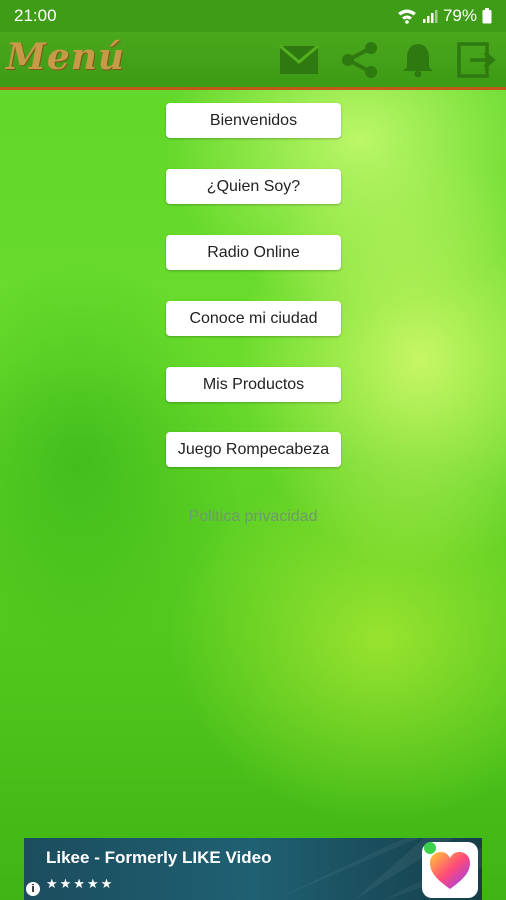 This screenshot has height=900, width=506. Describe the element at coordinates (80, 883) in the screenshot. I see `ad-rating-stars: ★★★★★` at that location.